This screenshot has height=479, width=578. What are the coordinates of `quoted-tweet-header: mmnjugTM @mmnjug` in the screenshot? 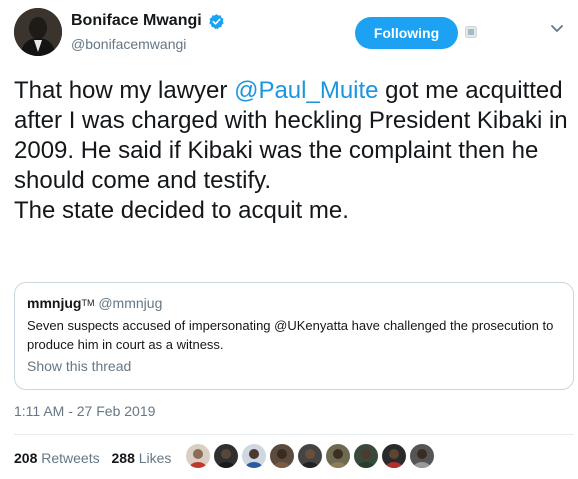 It's located at (294, 303).